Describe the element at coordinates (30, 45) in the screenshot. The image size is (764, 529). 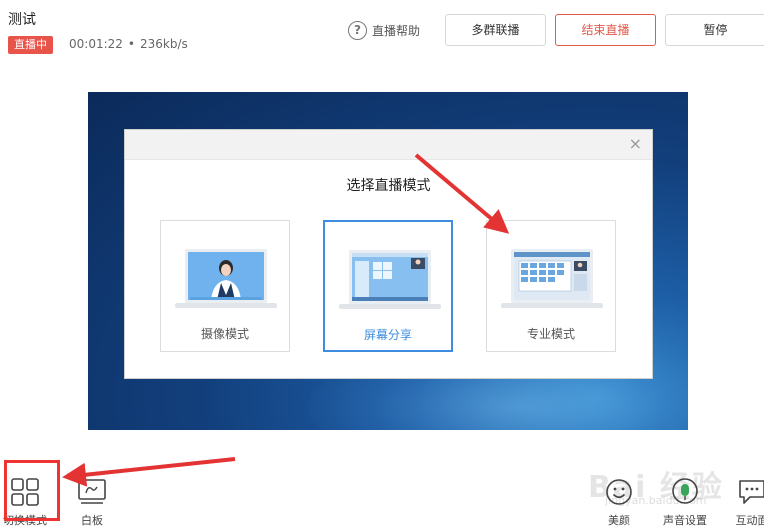
I see `live-status-badge: 直播中` at that location.